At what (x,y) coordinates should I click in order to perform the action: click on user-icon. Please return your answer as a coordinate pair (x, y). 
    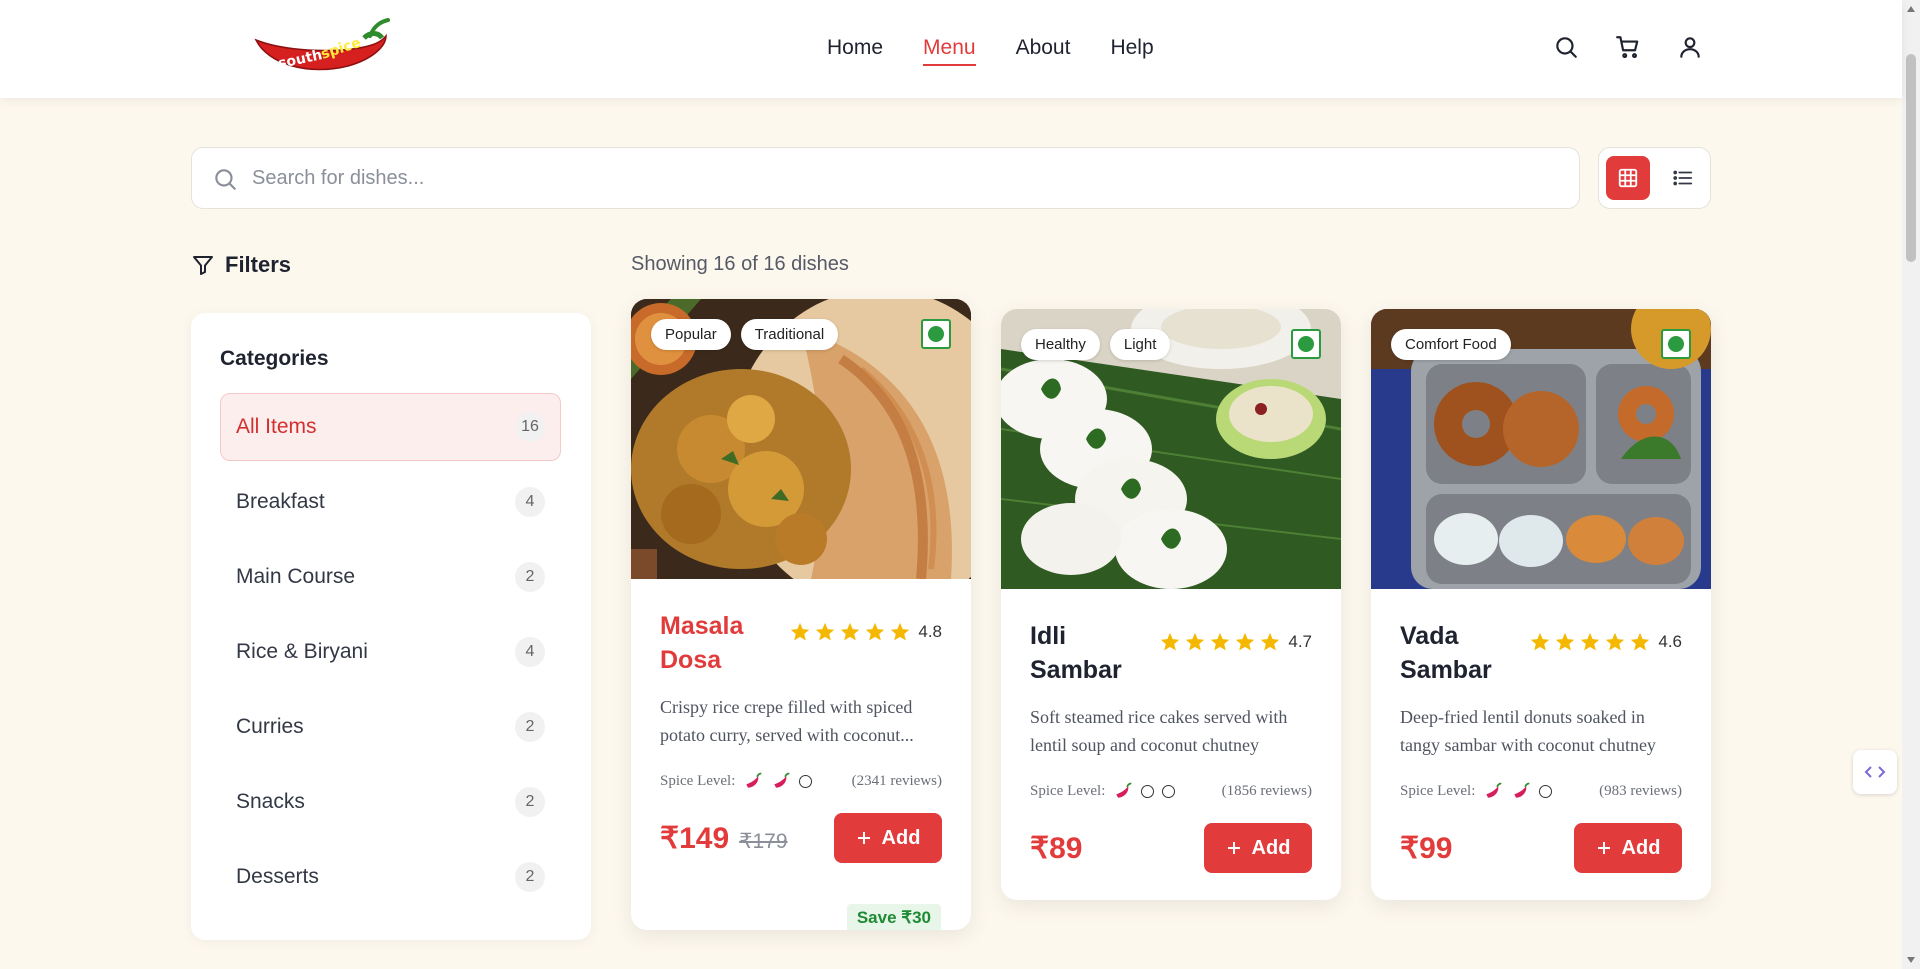
    Looking at the image, I should click on (1690, 47).